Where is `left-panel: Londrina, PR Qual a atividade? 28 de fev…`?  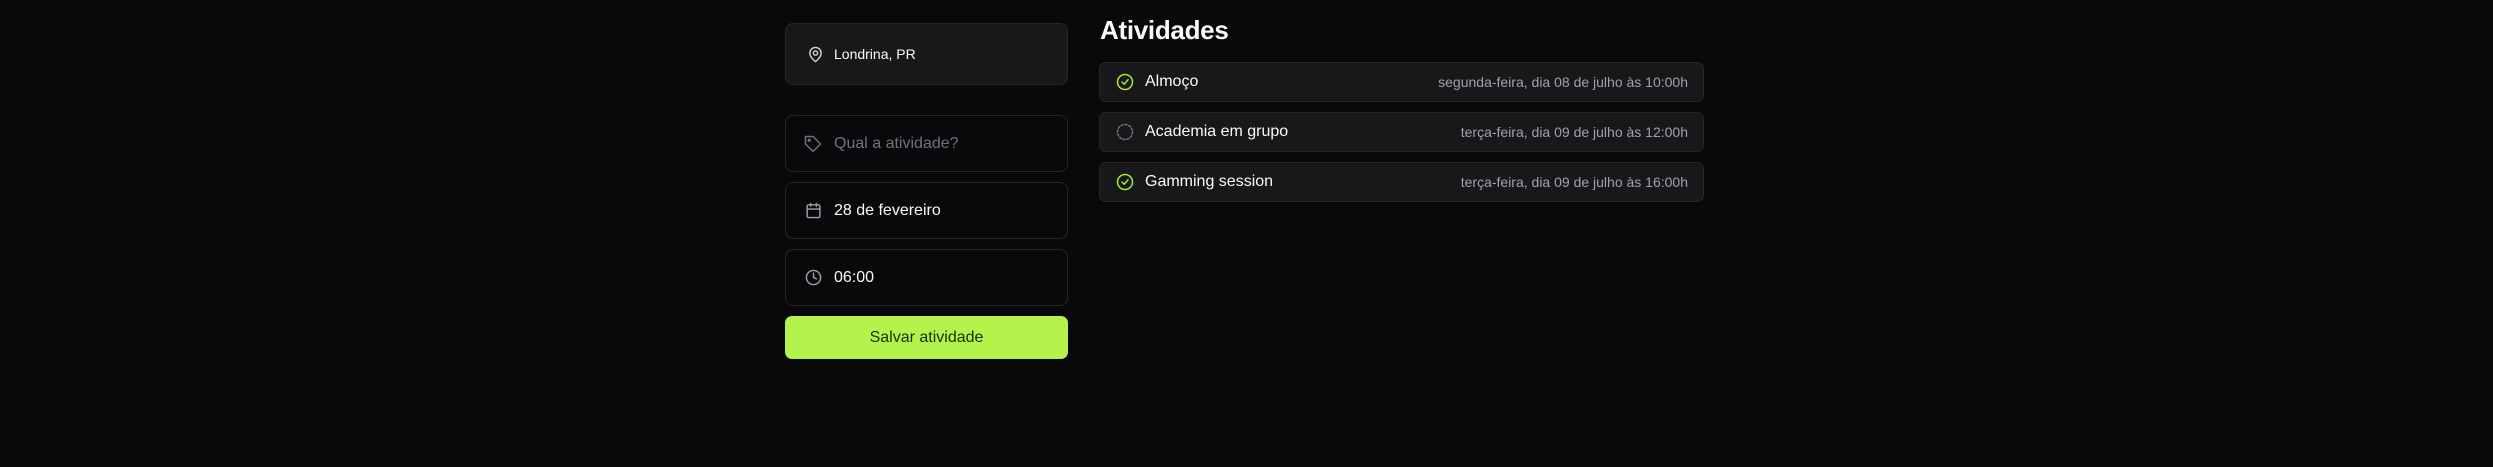
left-panel: Londrina, PR Qual a atividade? 28 de fev… is located at coordinates (926, 191).